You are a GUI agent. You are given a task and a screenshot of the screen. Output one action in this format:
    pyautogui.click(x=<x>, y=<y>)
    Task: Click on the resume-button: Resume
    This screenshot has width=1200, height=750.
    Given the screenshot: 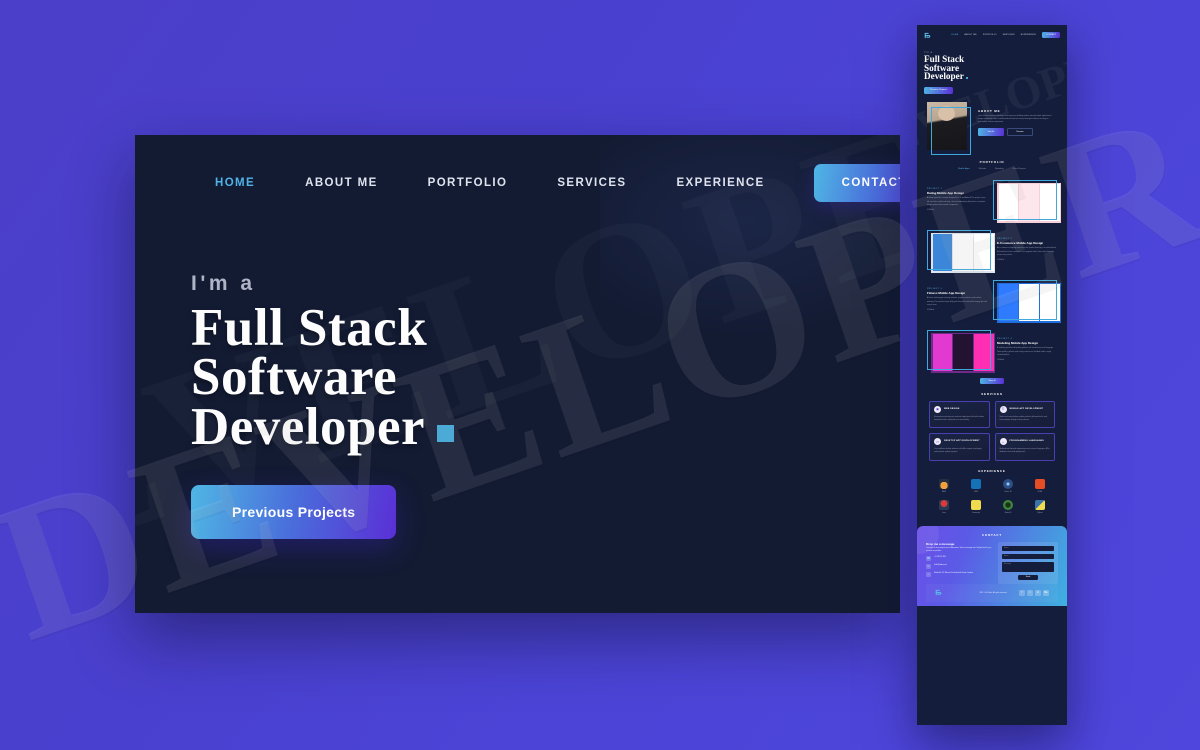 What is the action you would take?
    pyautogui.click(x=1020, y=132)
    